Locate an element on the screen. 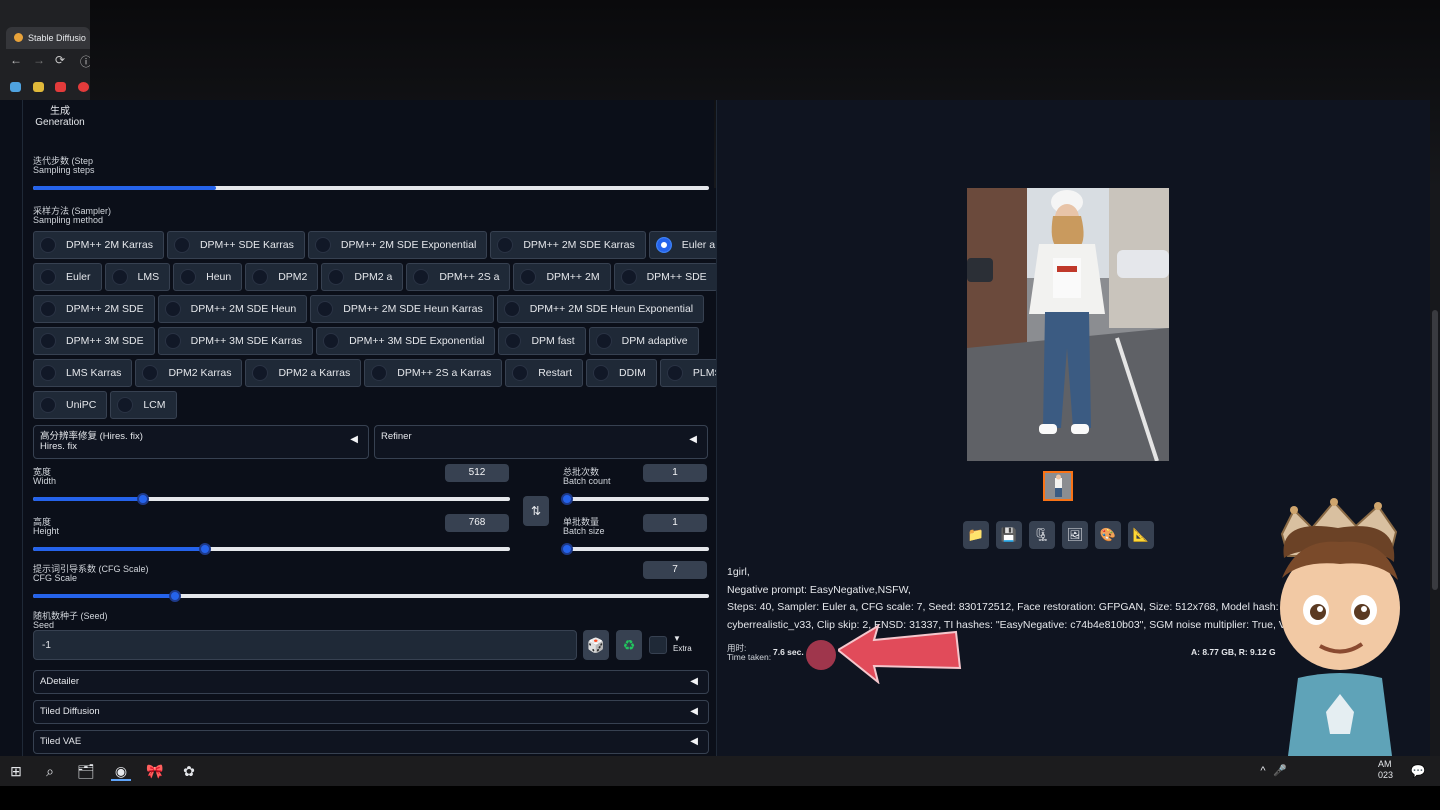 Image resolution: width=1440 pixels, height=810 pixels. back-icon: ← is located at coordinates (16, 60).